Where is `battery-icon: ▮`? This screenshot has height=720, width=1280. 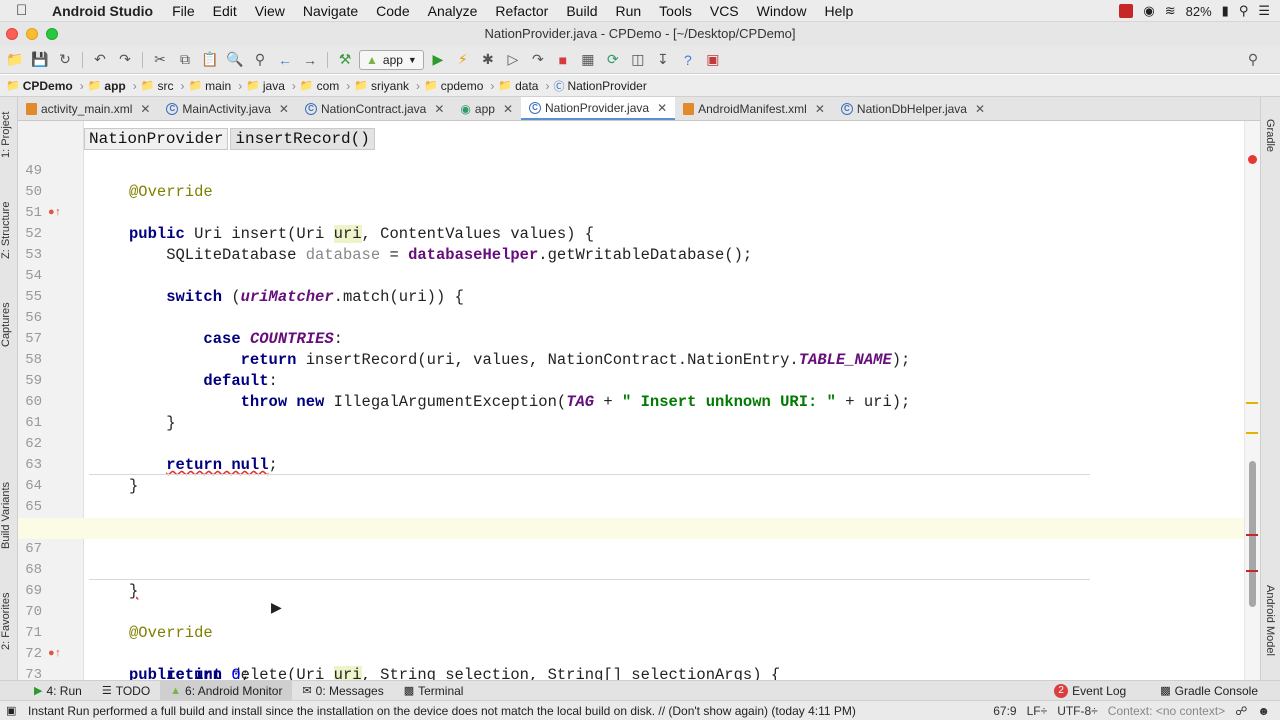
battery-icon: ▮ is located at coordinates (1225, 11).